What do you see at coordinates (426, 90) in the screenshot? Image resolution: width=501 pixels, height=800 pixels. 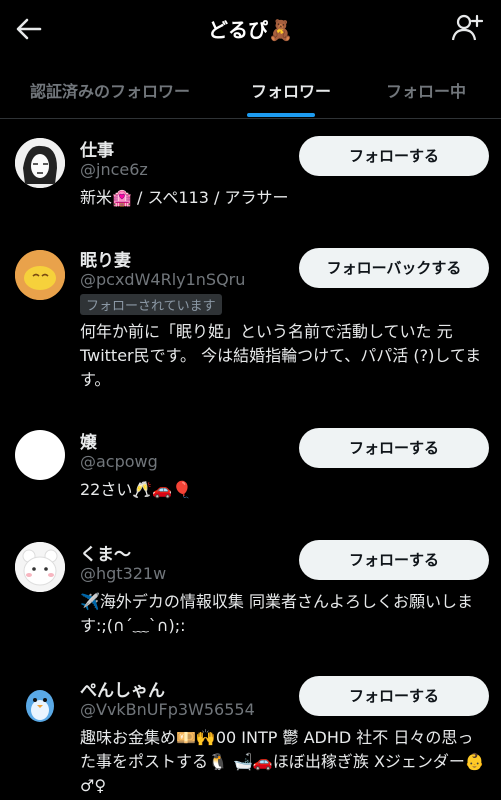 I see `tab-following: フォロー中` at bounding box center [426, 90].